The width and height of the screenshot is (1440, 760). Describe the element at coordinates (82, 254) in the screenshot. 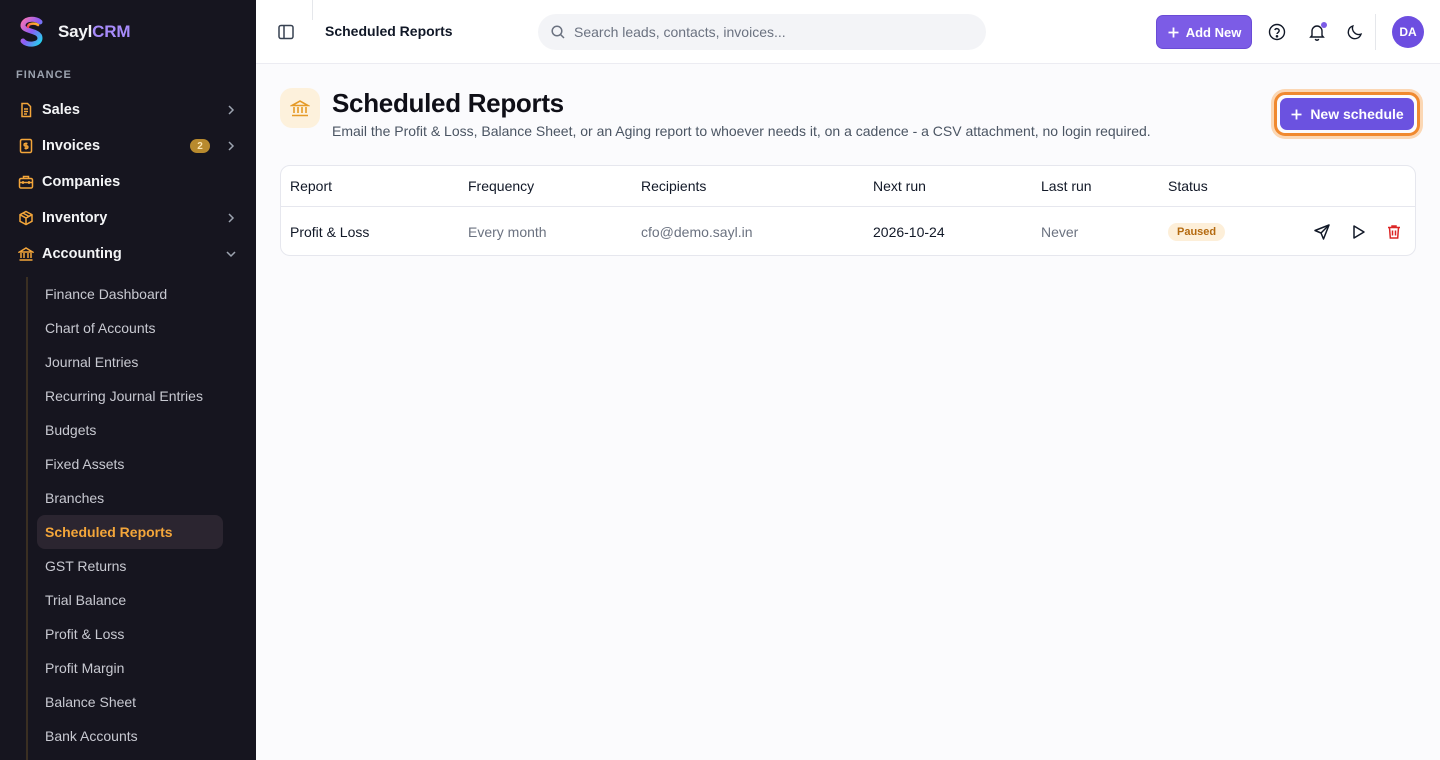

I see `sidebar-item-label: Accounting` at that location.